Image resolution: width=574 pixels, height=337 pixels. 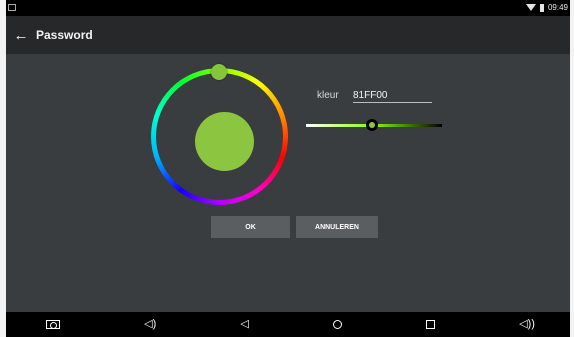 I want to click on color-hex-input: 81FF00, so click(x=392, y=96).